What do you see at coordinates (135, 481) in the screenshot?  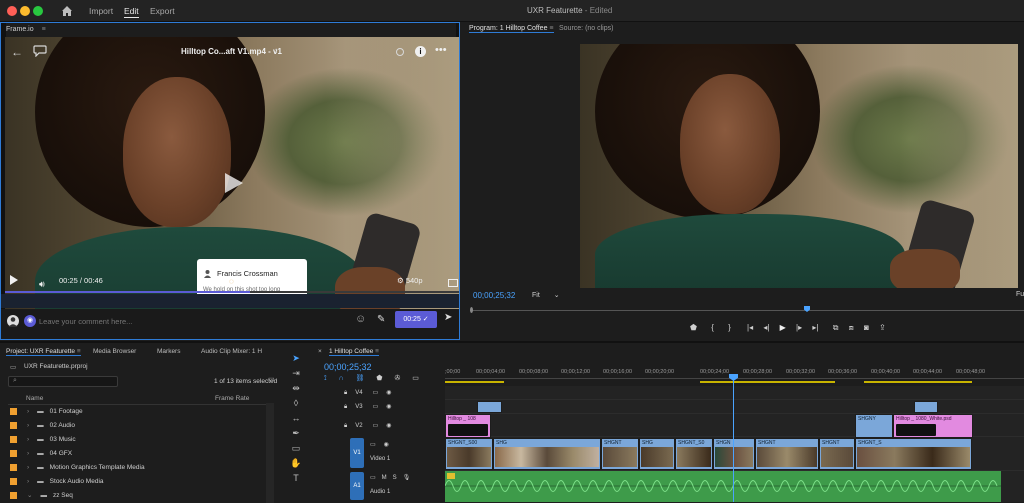 I see `list-item: › ▬ Stock Audio Media` at bounding box center [135, 481].